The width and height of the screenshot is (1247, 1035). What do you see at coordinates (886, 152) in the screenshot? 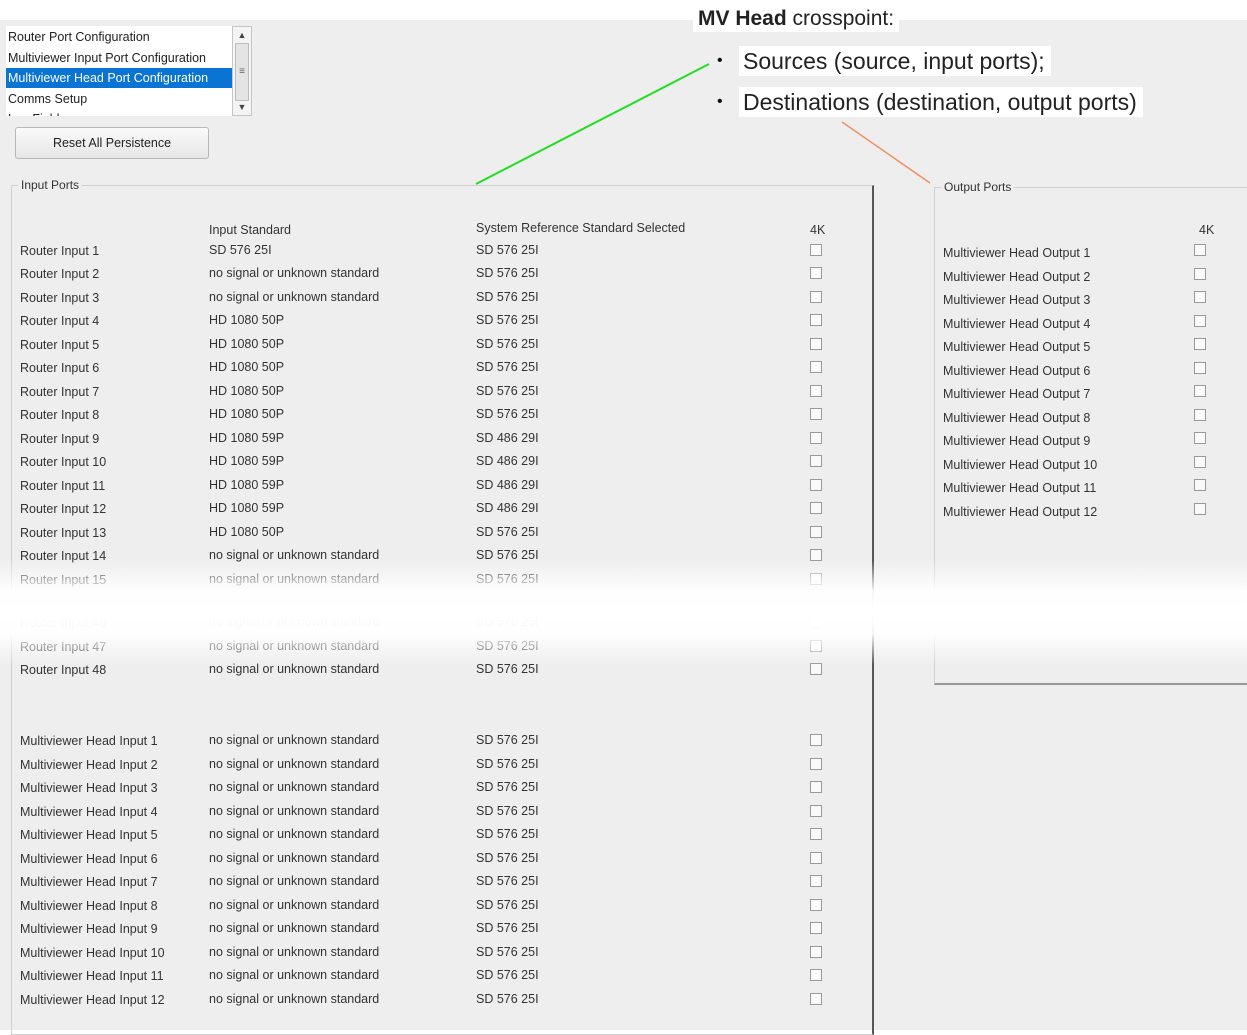
I see `destinations-leader-line` at bounding box center [886, 152].